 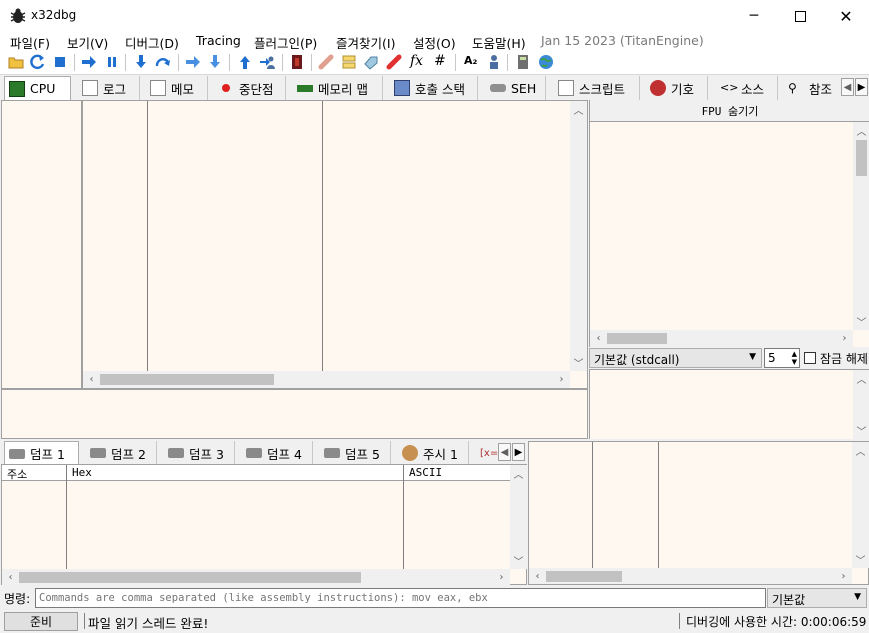 I want to click on dump-tab-scroll-left-button: ◀, so click(x=504, y=452).